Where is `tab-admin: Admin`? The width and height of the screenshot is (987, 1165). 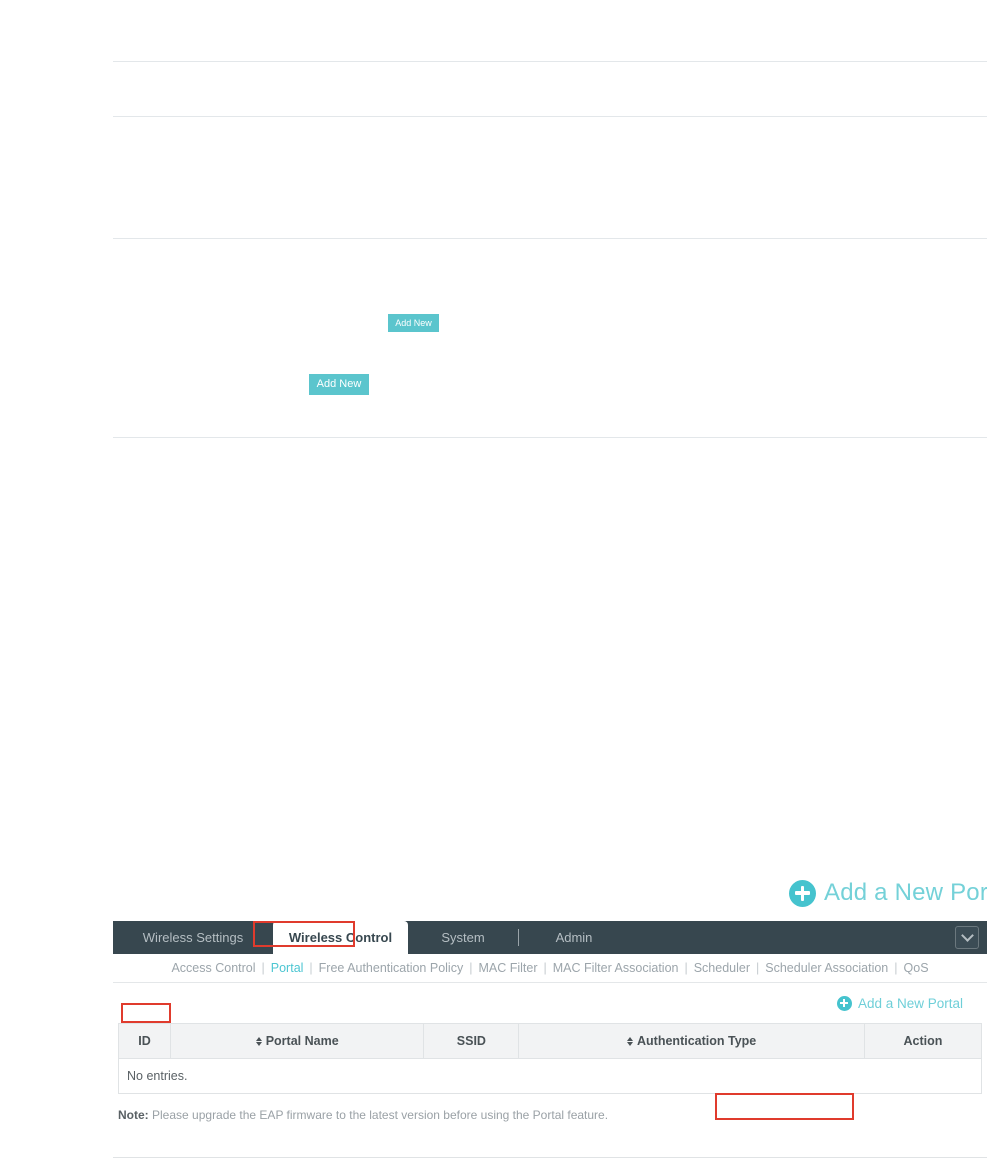 tab-admin: Admin is located at coordinates (574, 937).